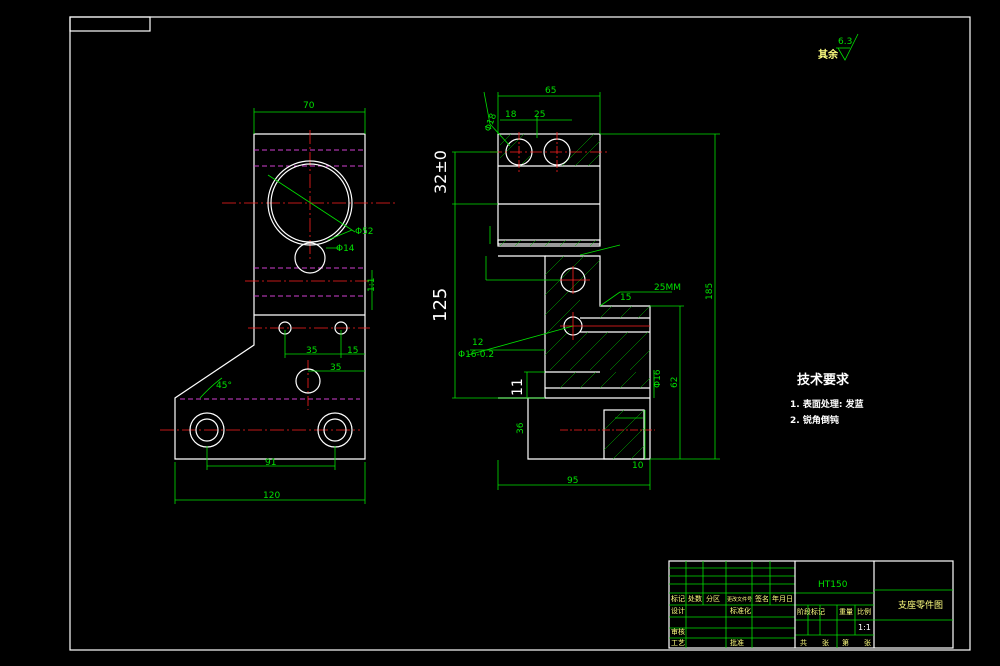 The image size is (1000, 666). I want to click on dim-width-top: 70, so click(309, 106).